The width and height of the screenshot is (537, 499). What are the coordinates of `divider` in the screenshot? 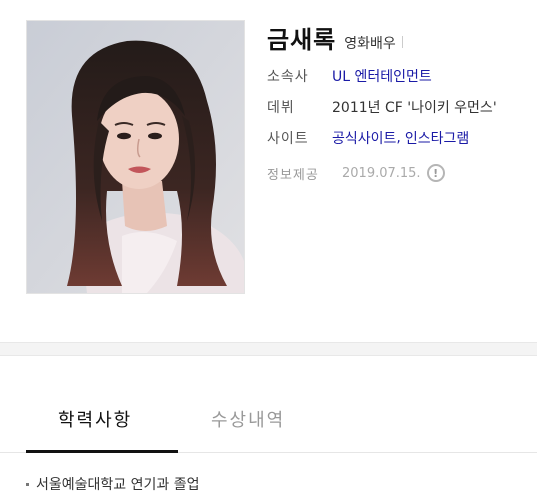 It's located at (402, 42).